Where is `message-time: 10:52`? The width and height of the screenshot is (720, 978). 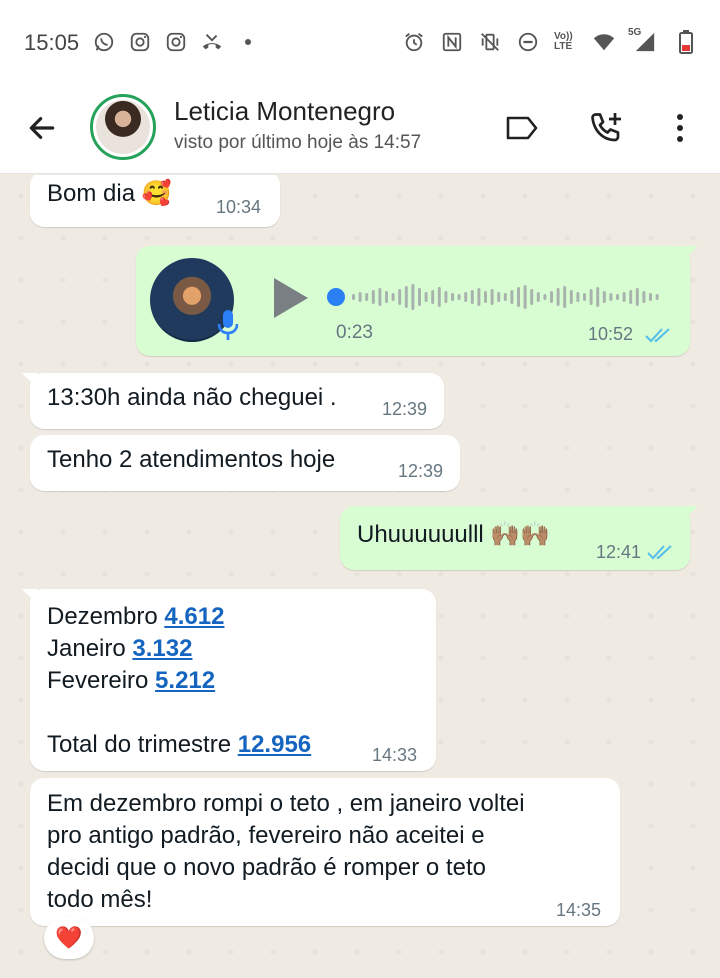
message-time: 10:52 is located at coordinates (611, 334).